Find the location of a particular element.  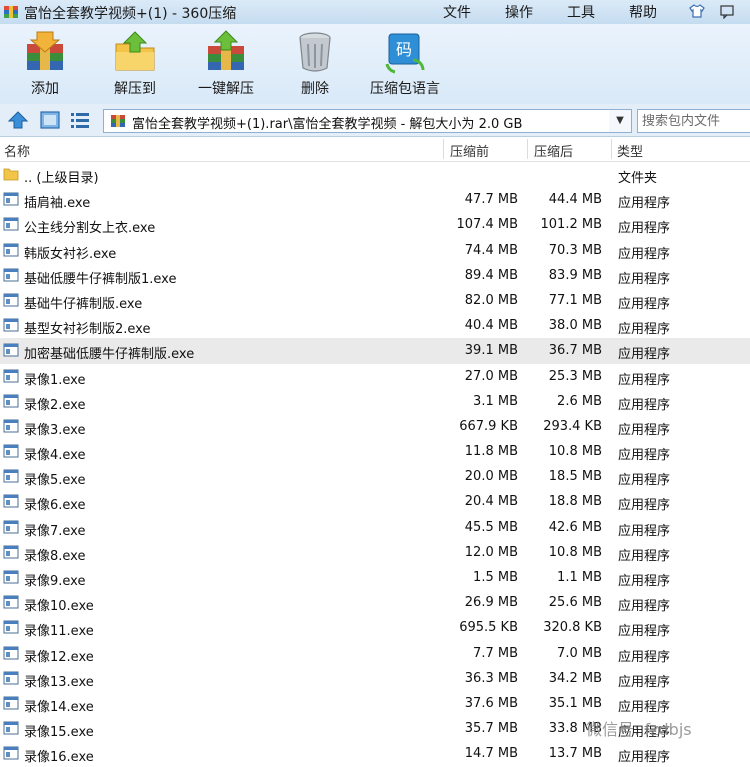

menu-operation: 操作 is located at coordinates (519, 12).